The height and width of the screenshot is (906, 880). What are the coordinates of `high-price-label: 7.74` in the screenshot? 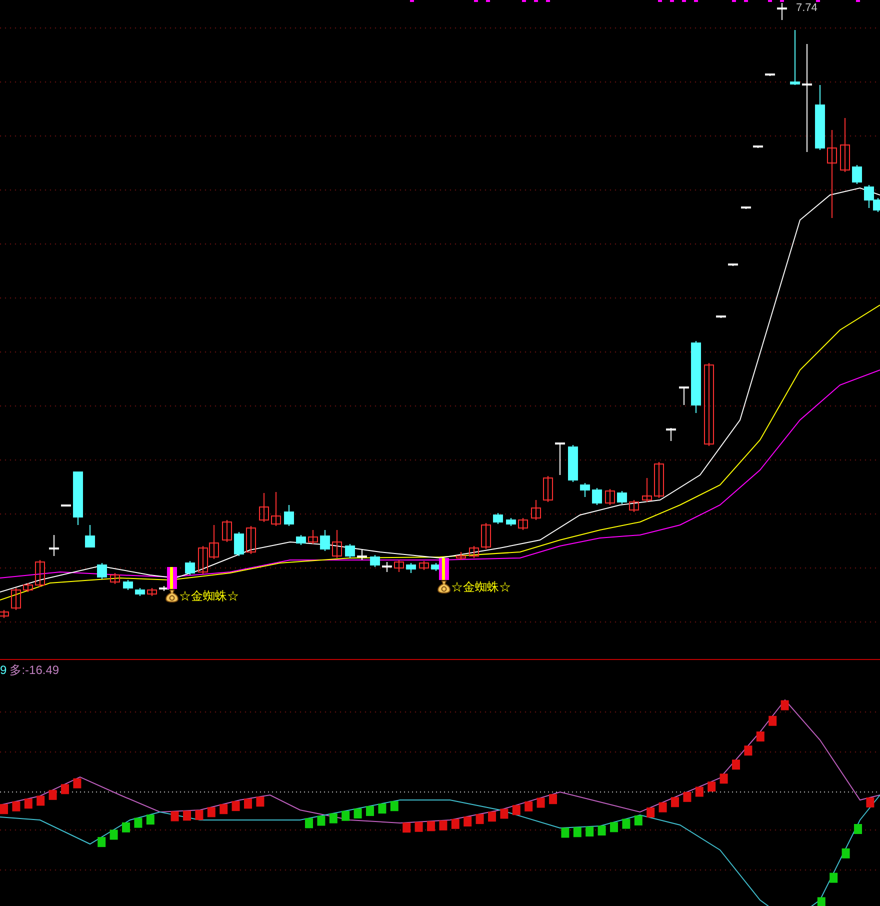 It's located at (807, 8).